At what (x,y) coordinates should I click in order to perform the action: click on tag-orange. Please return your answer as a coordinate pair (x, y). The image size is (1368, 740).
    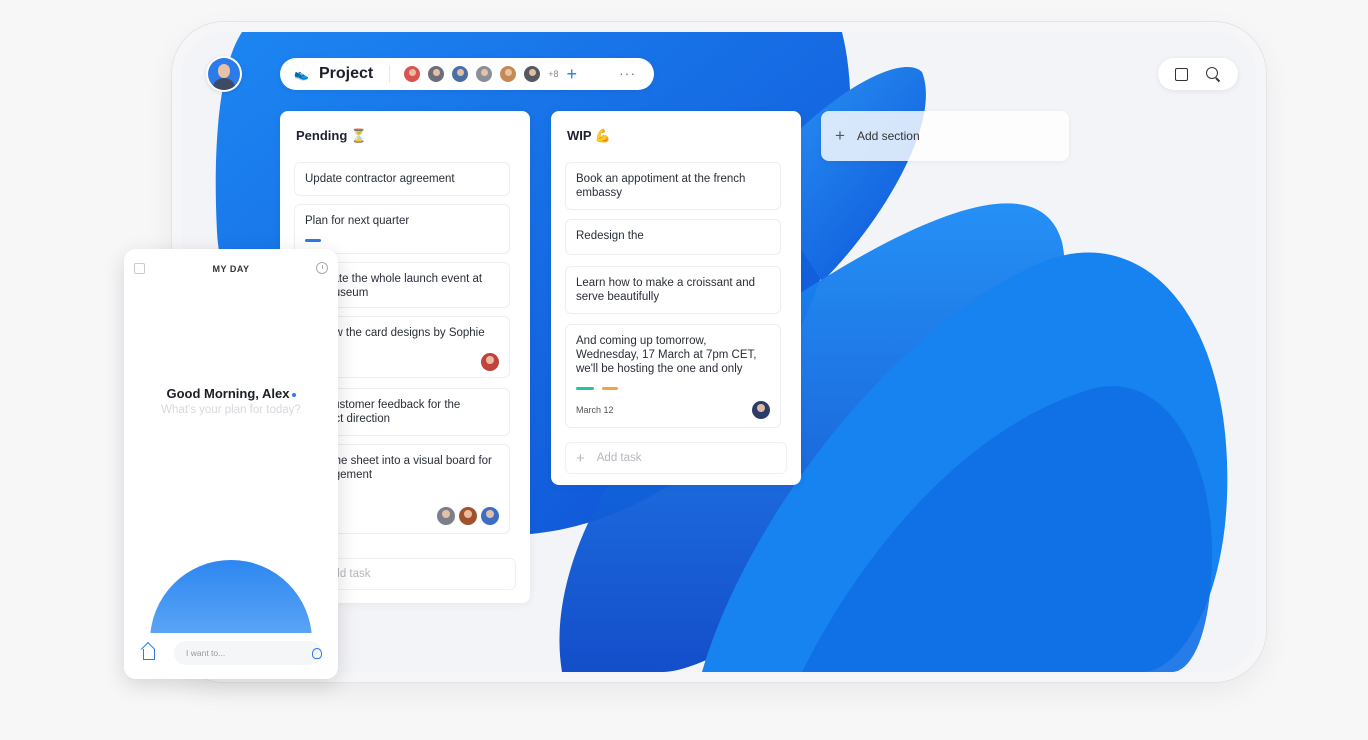
    Looking at the image, I should click on (610, 388).